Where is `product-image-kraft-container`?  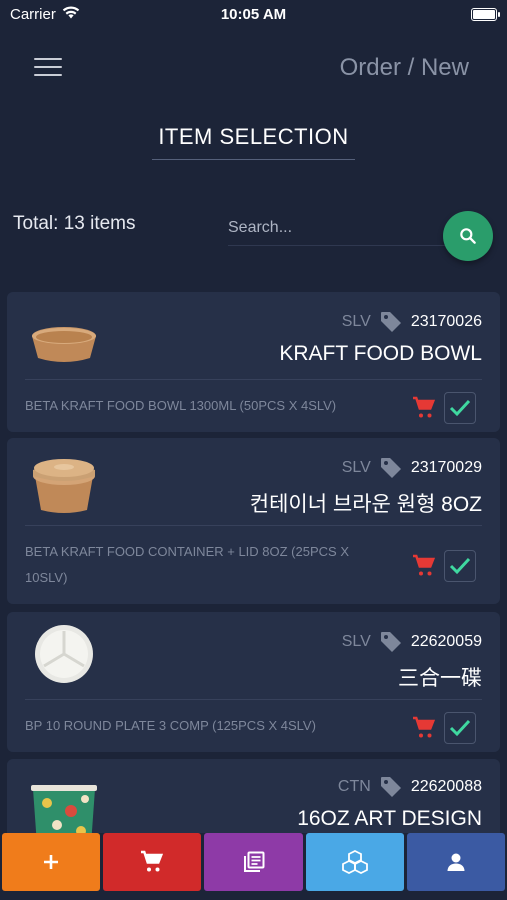 product-image-kraft-container is located at coordinates (64, 486).